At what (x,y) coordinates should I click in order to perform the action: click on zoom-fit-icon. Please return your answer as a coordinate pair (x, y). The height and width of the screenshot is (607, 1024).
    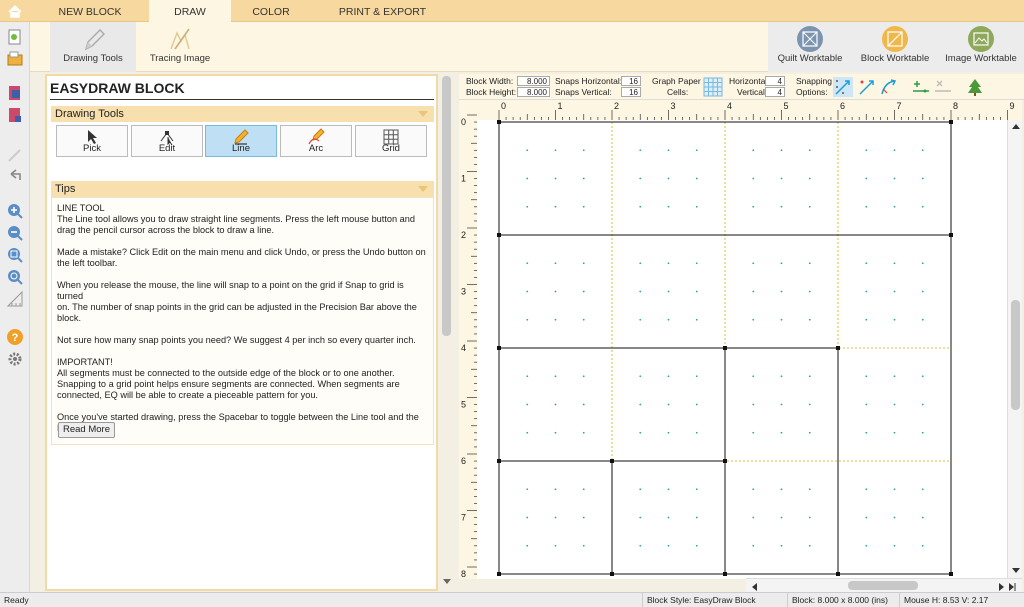
    Looking at the image, I should click on (15, 255).